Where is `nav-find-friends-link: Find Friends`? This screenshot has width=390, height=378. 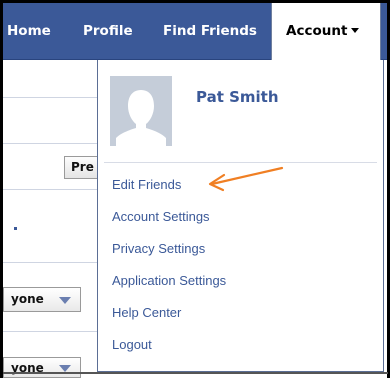 nav-find-friends-link: Find Friends is located at coordinates (210, 31).